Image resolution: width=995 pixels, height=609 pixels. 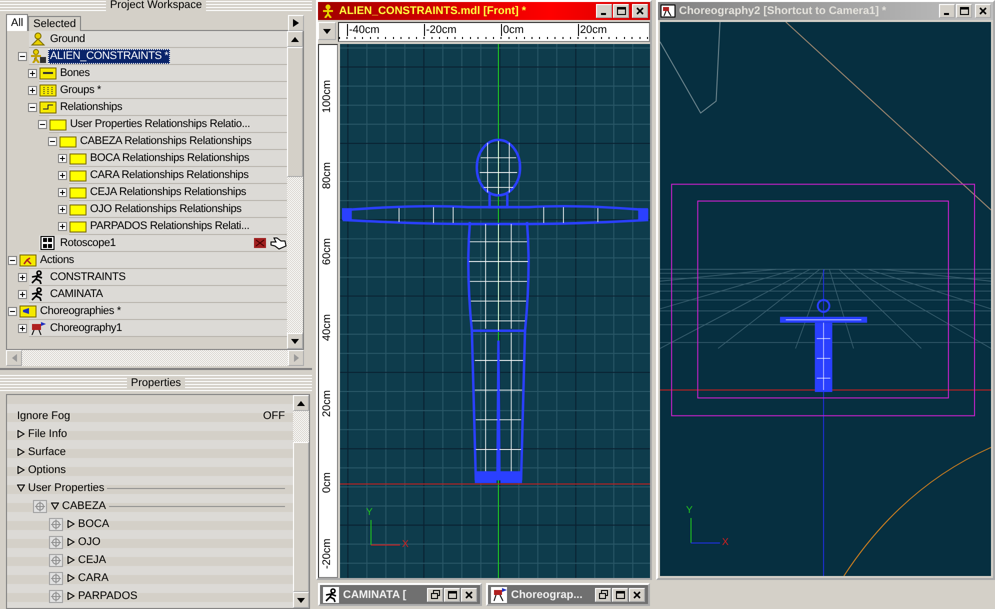 What do you see at coordinates (327, 327) in the screenshot?
I see `ruler-label: 40cm` at bounding box center [327, 327].